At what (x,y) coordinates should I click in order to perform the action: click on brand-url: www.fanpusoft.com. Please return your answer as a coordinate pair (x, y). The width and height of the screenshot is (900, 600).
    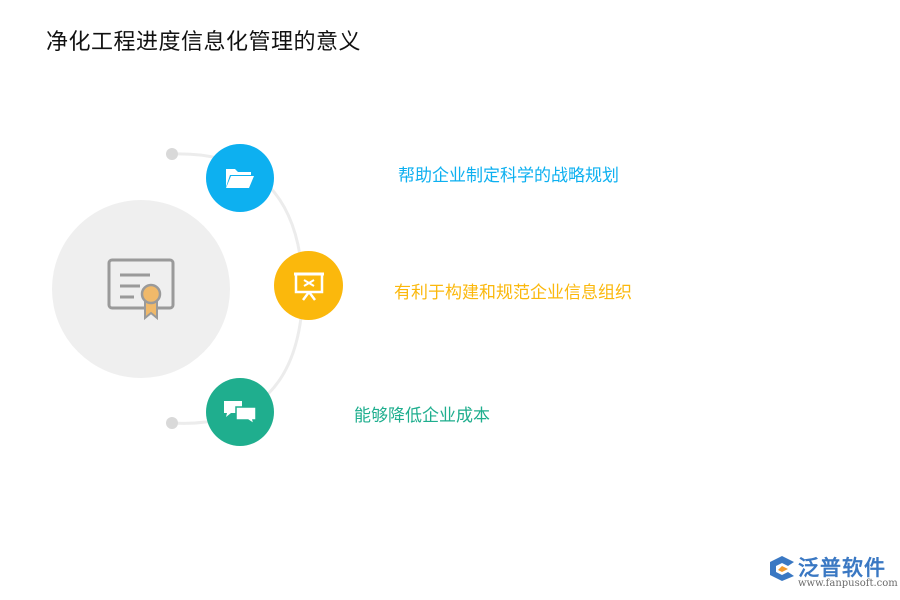
    Looking at the image, I should click on (848, 583).